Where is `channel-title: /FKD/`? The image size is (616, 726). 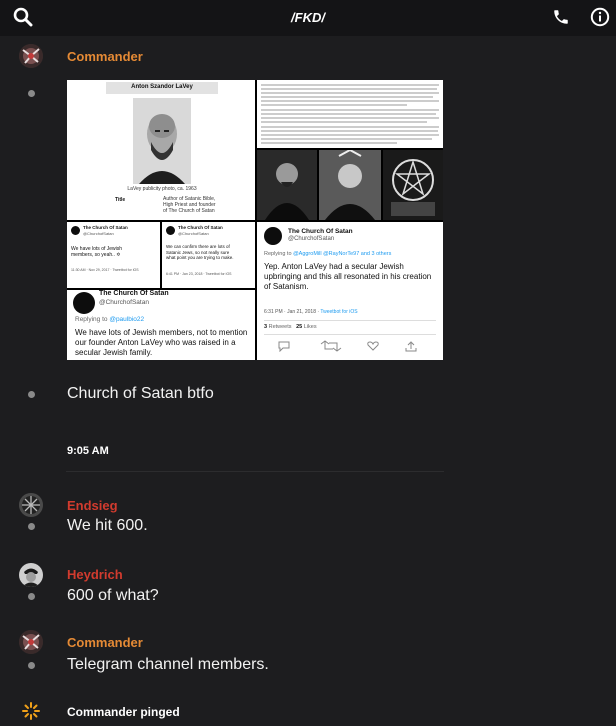
channel-title: /FKD/ is located at coordinates (308, 17).